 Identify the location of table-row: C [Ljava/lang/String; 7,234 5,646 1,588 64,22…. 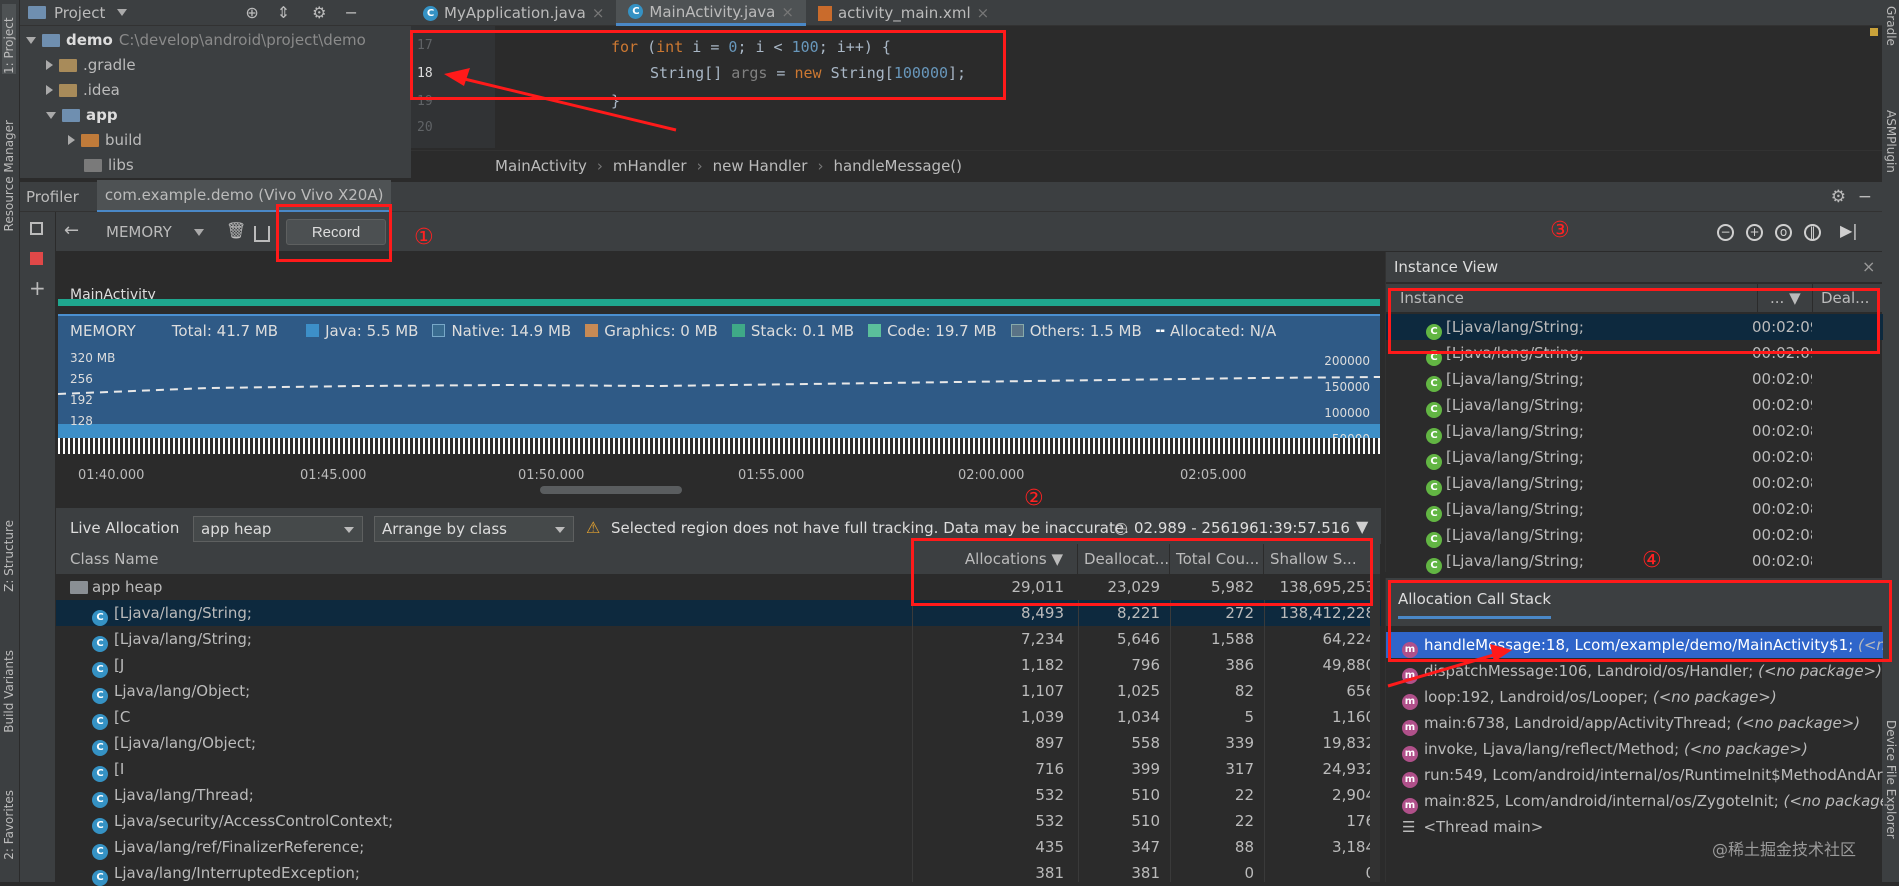
(718, 639).